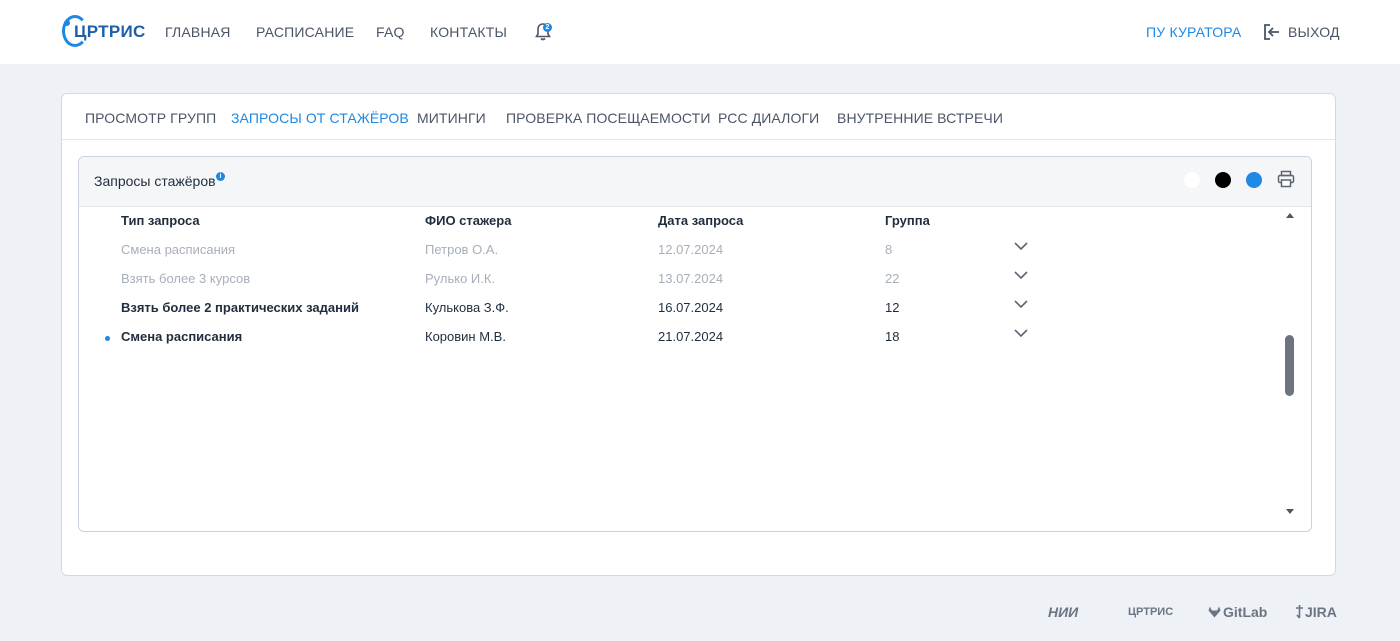  I want to click on logout-icon, so click(1271, 32).